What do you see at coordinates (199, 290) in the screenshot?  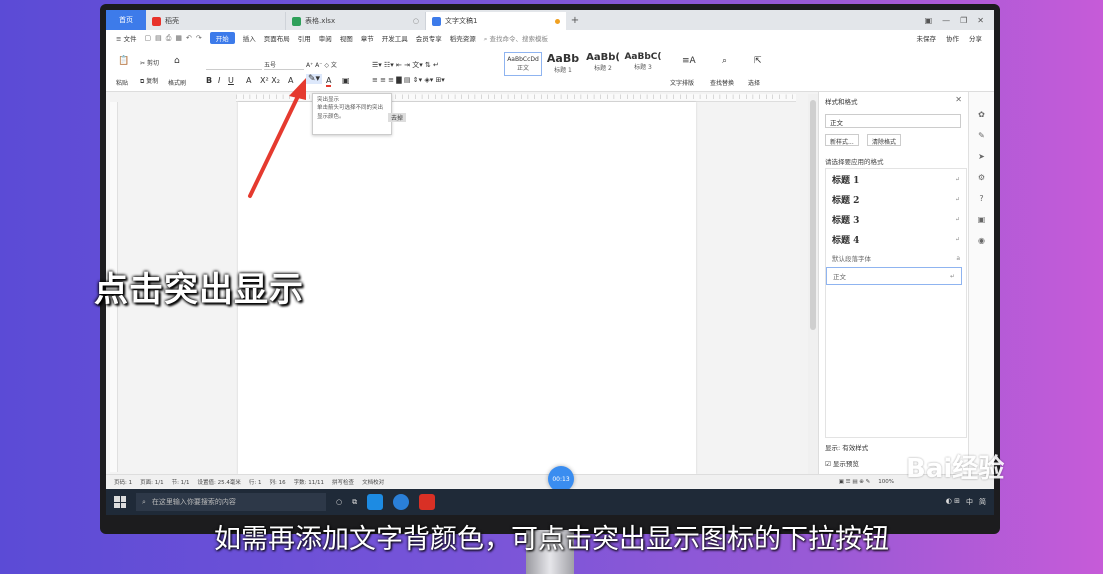 I see `overlay-title: 点击突出显示` at bounding box center [199, 290].